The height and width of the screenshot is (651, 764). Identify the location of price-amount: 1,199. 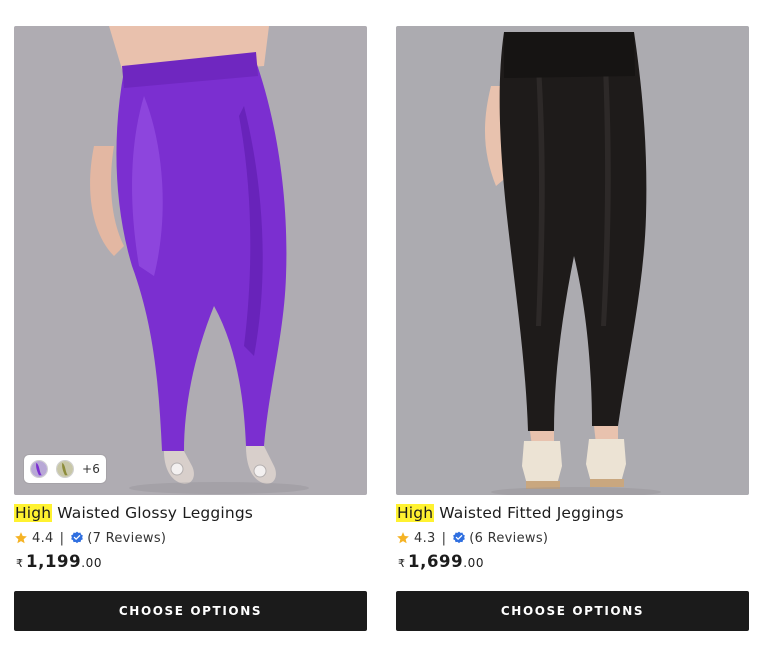
(54, 561).